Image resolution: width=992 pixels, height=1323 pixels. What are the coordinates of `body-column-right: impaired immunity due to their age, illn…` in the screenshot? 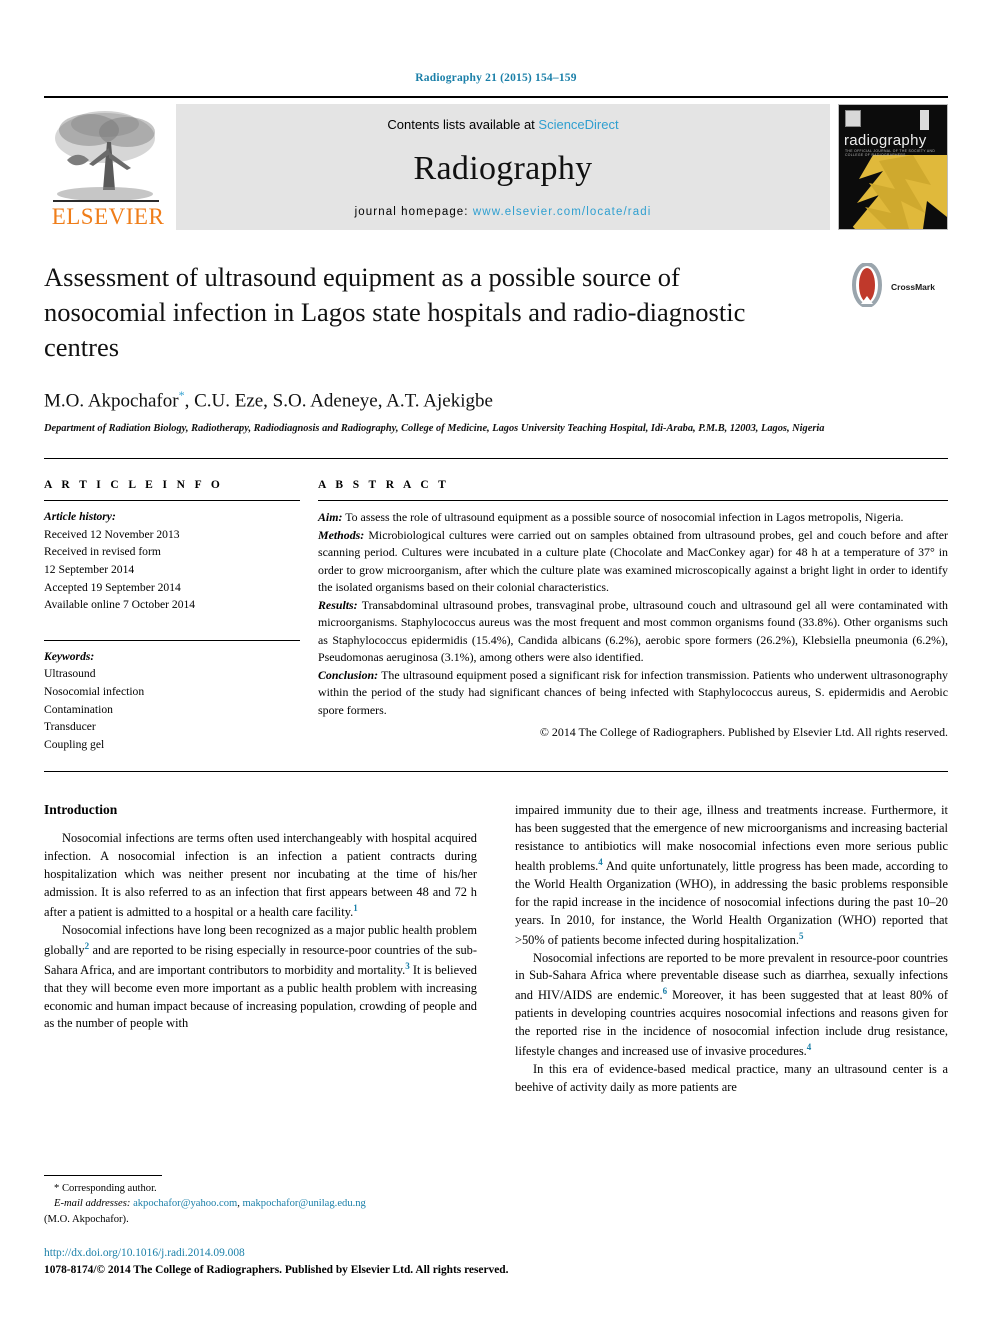 It's located at (731, 949).